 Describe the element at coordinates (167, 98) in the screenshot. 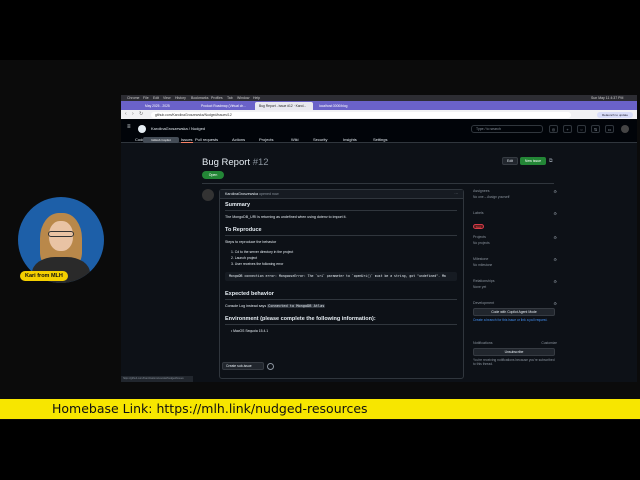

I see `mac-menu-view: View` at that location.